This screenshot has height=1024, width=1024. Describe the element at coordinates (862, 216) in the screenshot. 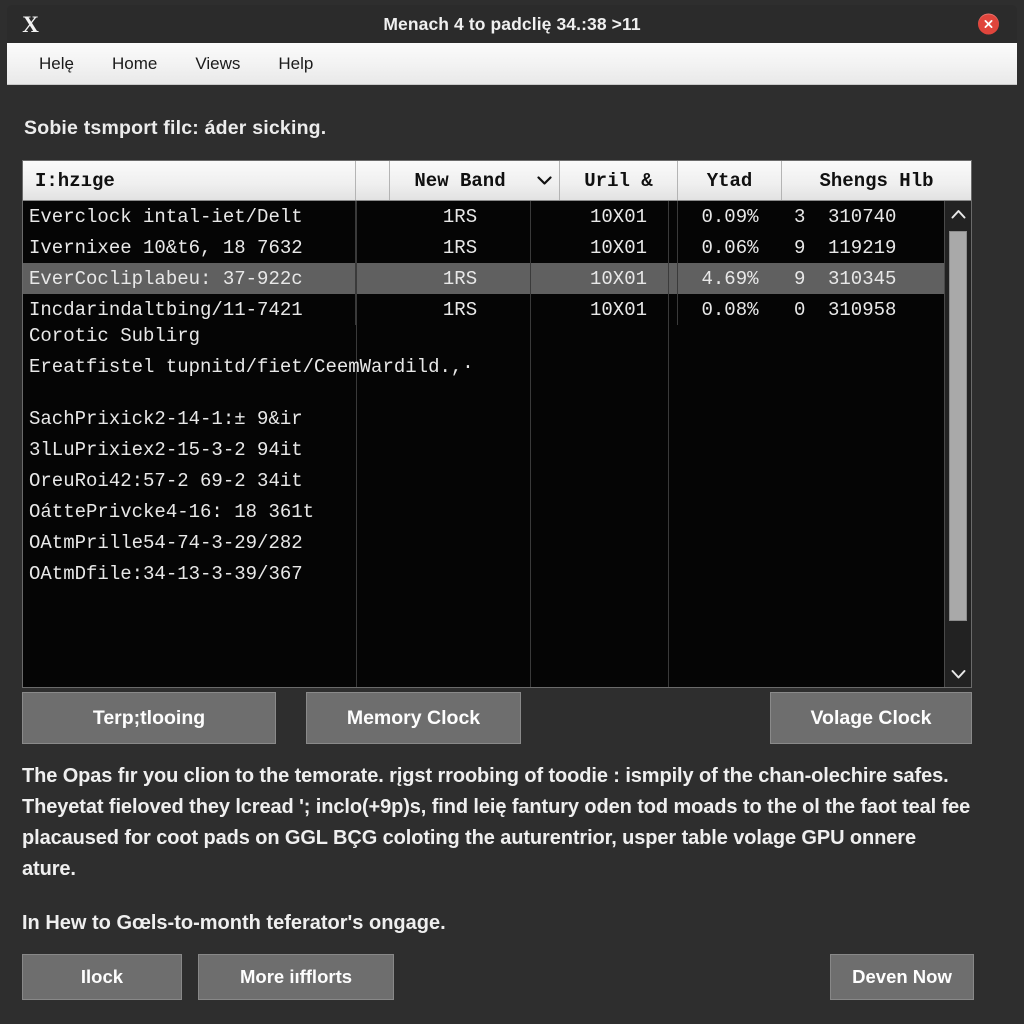

I see `cell-shengs-b: 310740` at that location.